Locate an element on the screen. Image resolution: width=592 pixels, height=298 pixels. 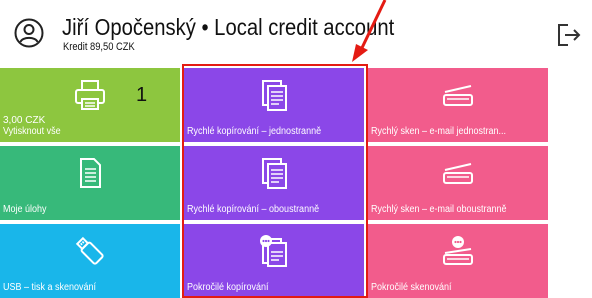
credit-balance: Kredit 89,50 CZK is located at coordinates (99, 47).